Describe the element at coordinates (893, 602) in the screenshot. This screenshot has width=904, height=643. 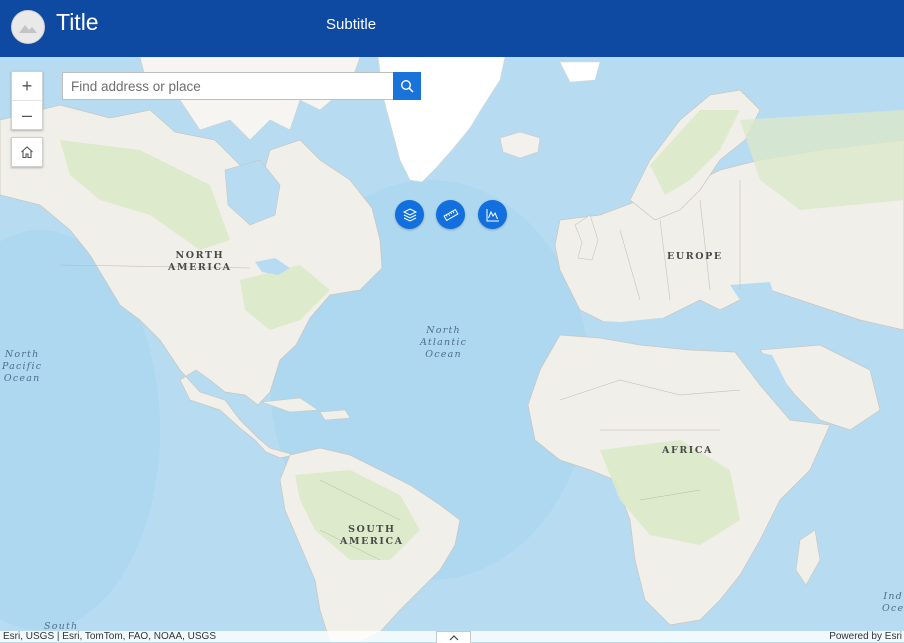
I see `label-indian-ocean-partial: Ind Oce` at that location.